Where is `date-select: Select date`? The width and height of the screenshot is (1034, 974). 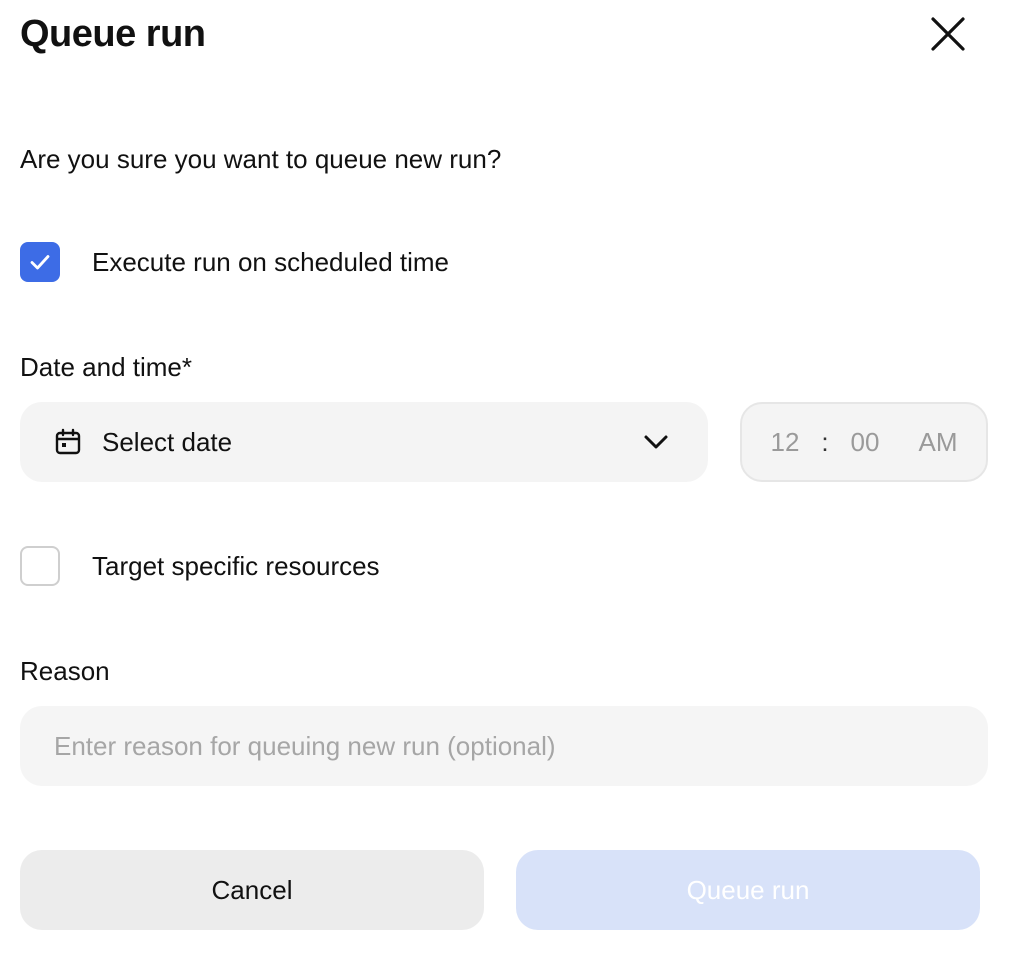 date-select: Select date is located at coordinates (364, 442).